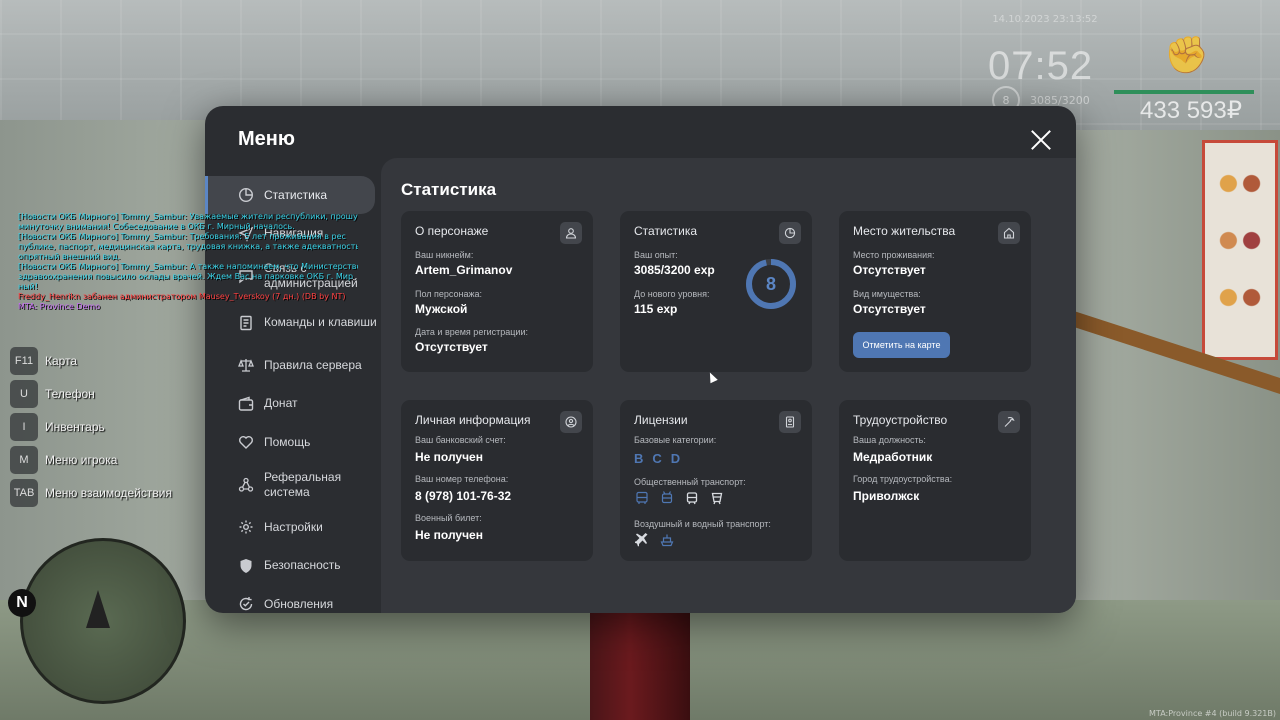 The height and width of the screenshot is (720, 1280). Describe the element at coordinates (61, 361) in the screenshot. I see `key-hint-label: Карта` at that location.